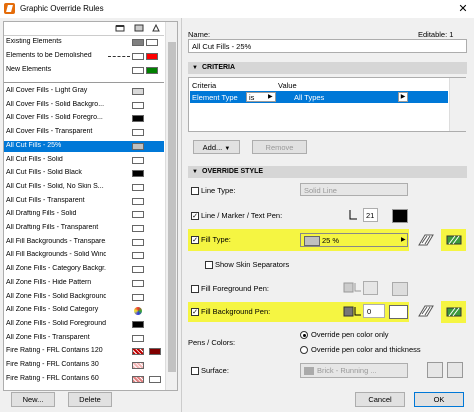 The width and height of the screenshot is (474, 412). Describe the element at coordinates (400, 289) in the screenshot. I see `fg-color-swatch` at that location.